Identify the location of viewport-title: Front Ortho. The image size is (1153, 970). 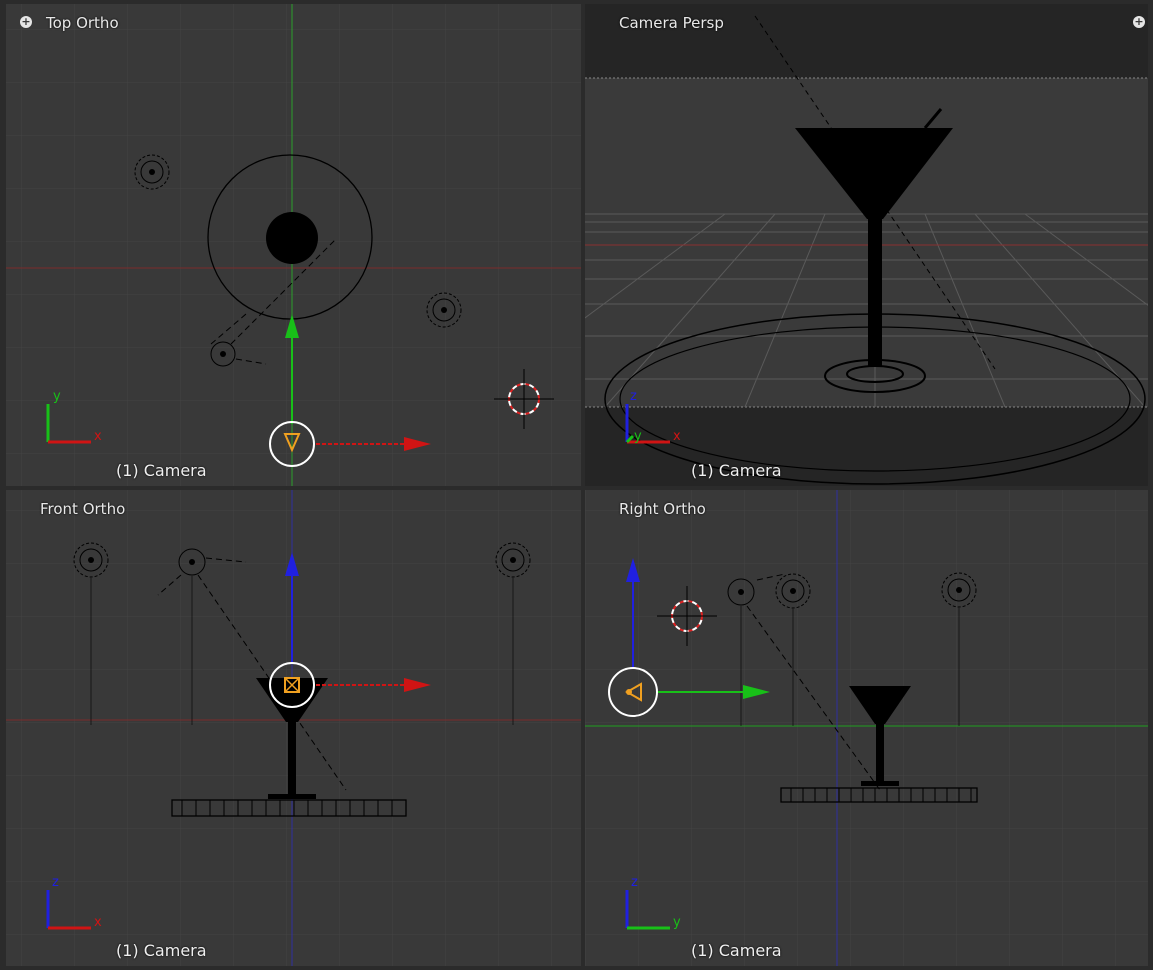
(83, 509).